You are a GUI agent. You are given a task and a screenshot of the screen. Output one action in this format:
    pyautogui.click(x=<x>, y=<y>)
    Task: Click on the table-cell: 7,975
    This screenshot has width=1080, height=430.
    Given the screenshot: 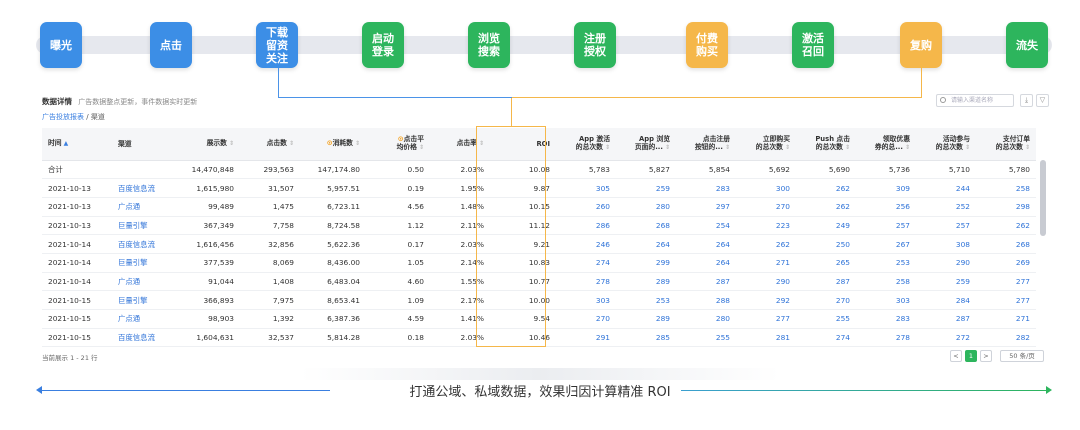 What is the action you would take?
    pyautogui.click(x=270, y=300)
    